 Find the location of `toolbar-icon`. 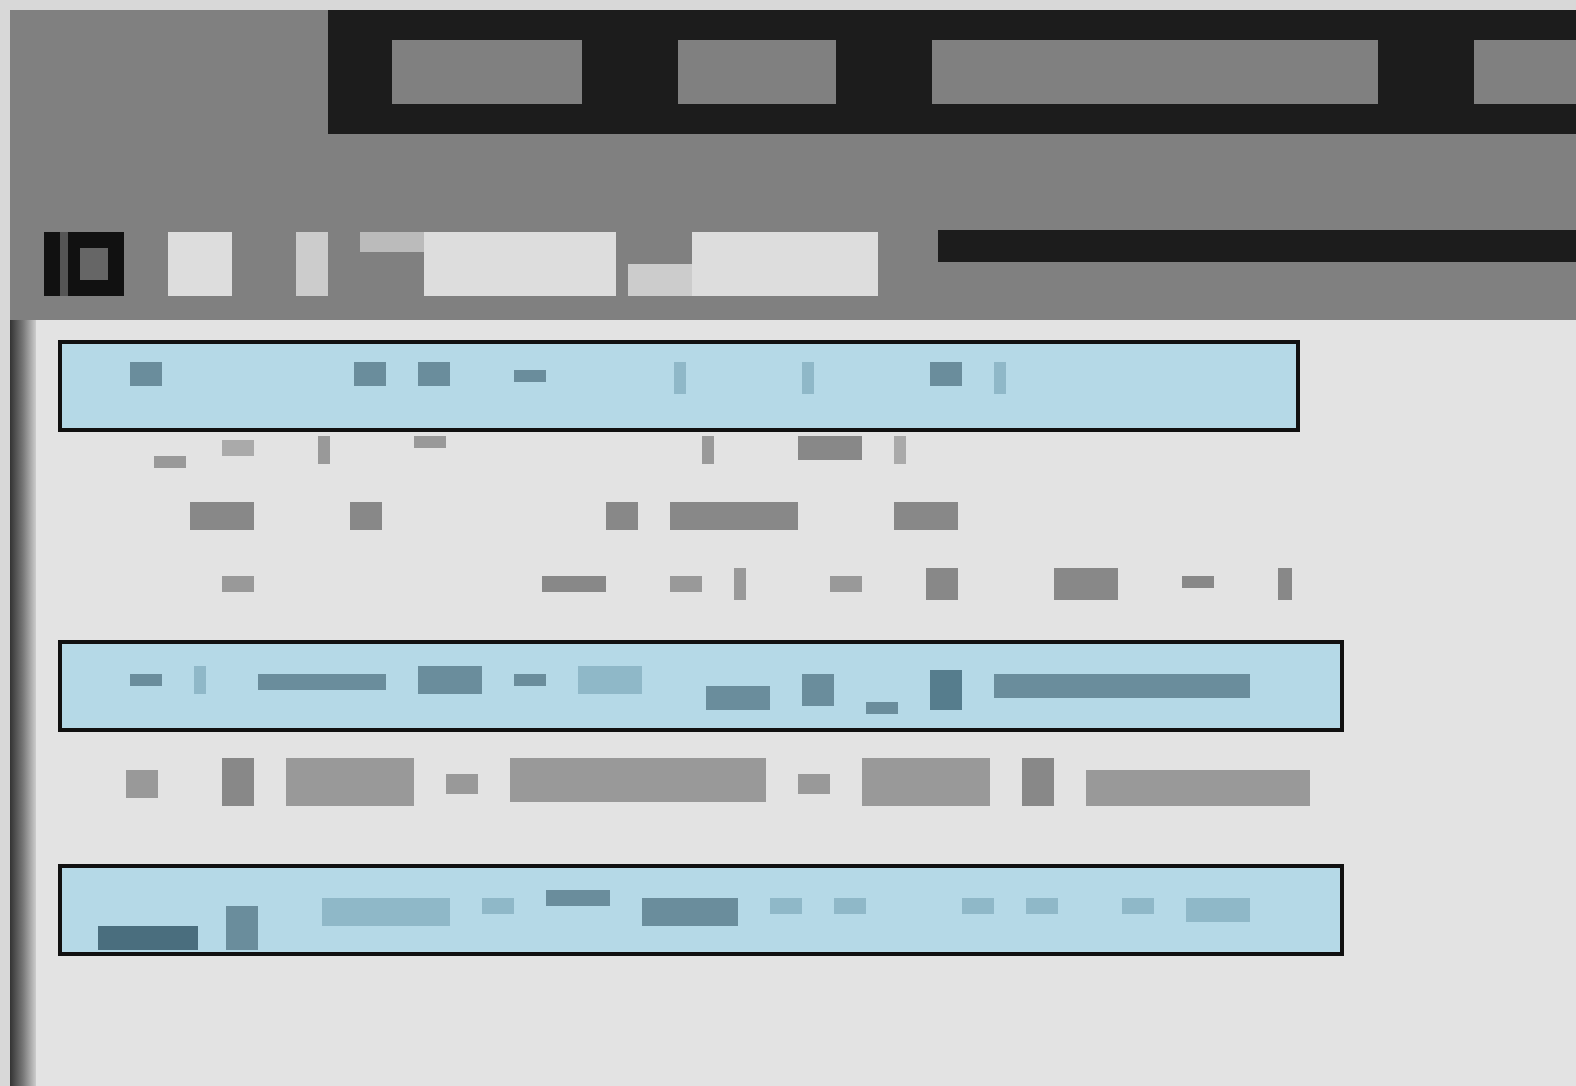

toolbar-icon is located at coordinates (84, 264).